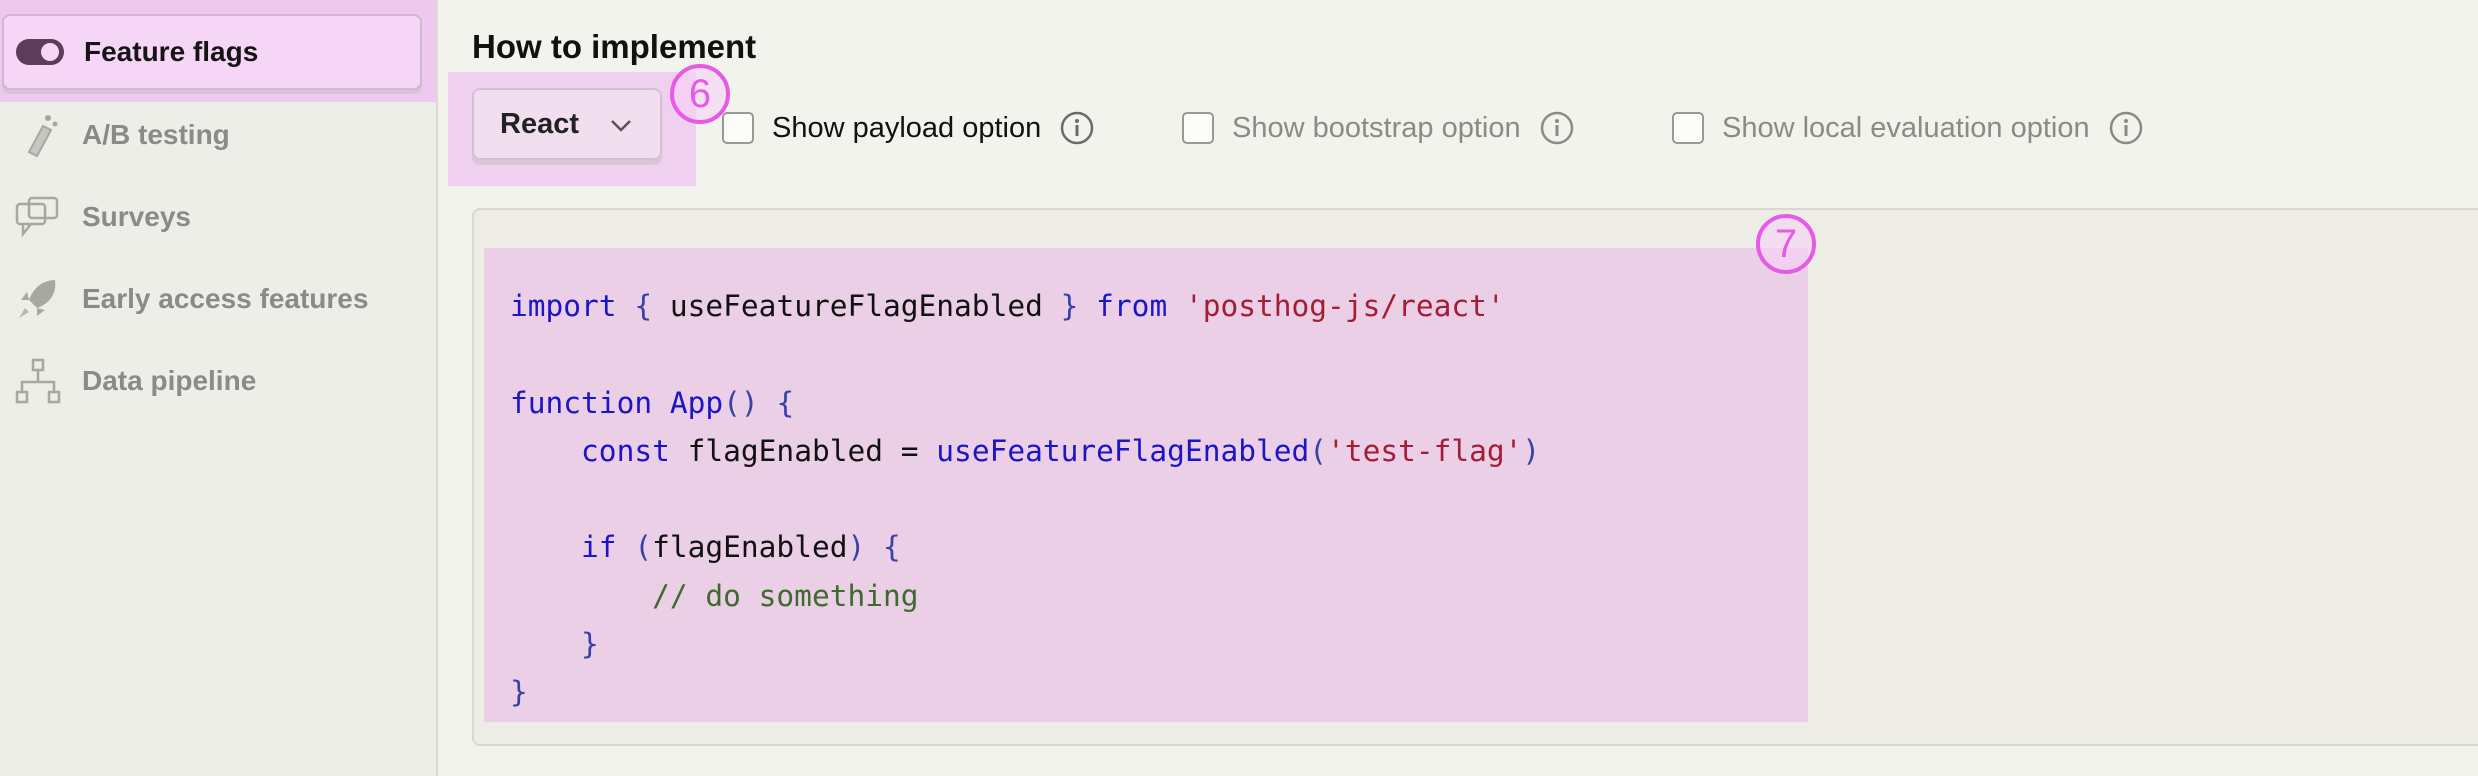 This screenshot has height=776, width=2478. I want to click on chat-bubbles-icon, so click(38, 217).